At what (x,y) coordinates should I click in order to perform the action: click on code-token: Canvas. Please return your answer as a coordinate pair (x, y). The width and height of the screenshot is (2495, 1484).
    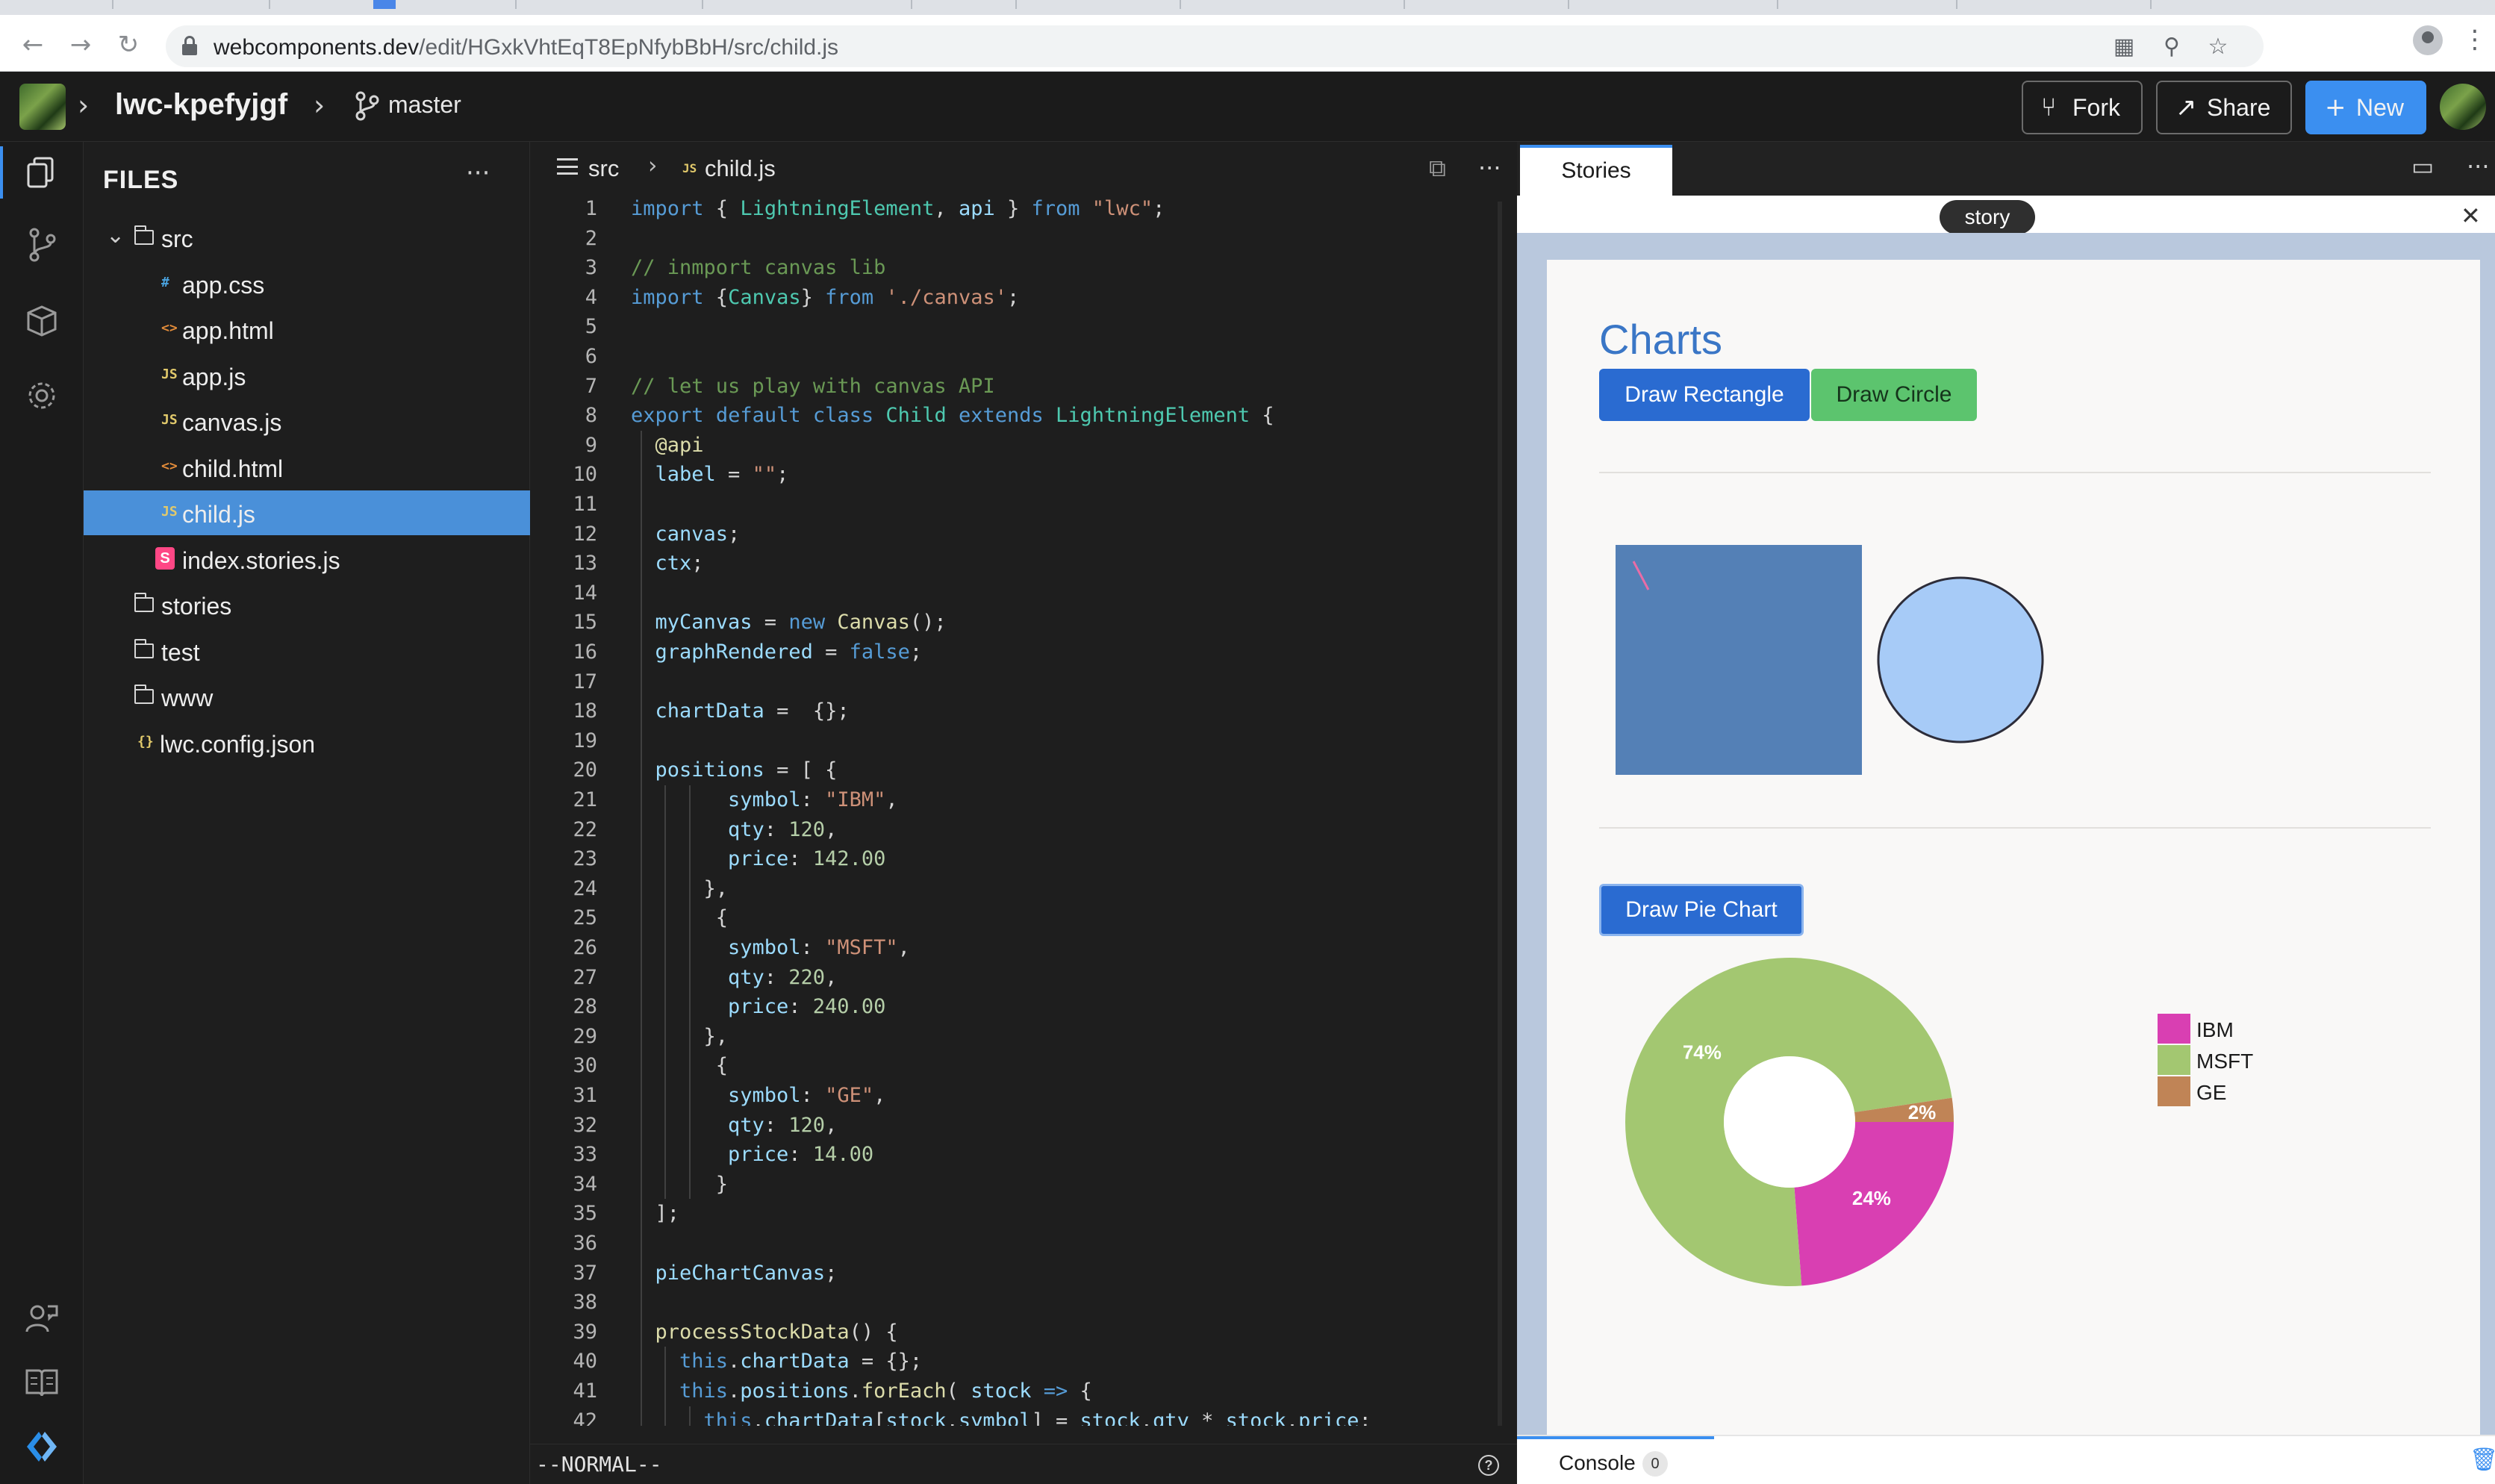
    Looking at the image, I should click on (765, 297).